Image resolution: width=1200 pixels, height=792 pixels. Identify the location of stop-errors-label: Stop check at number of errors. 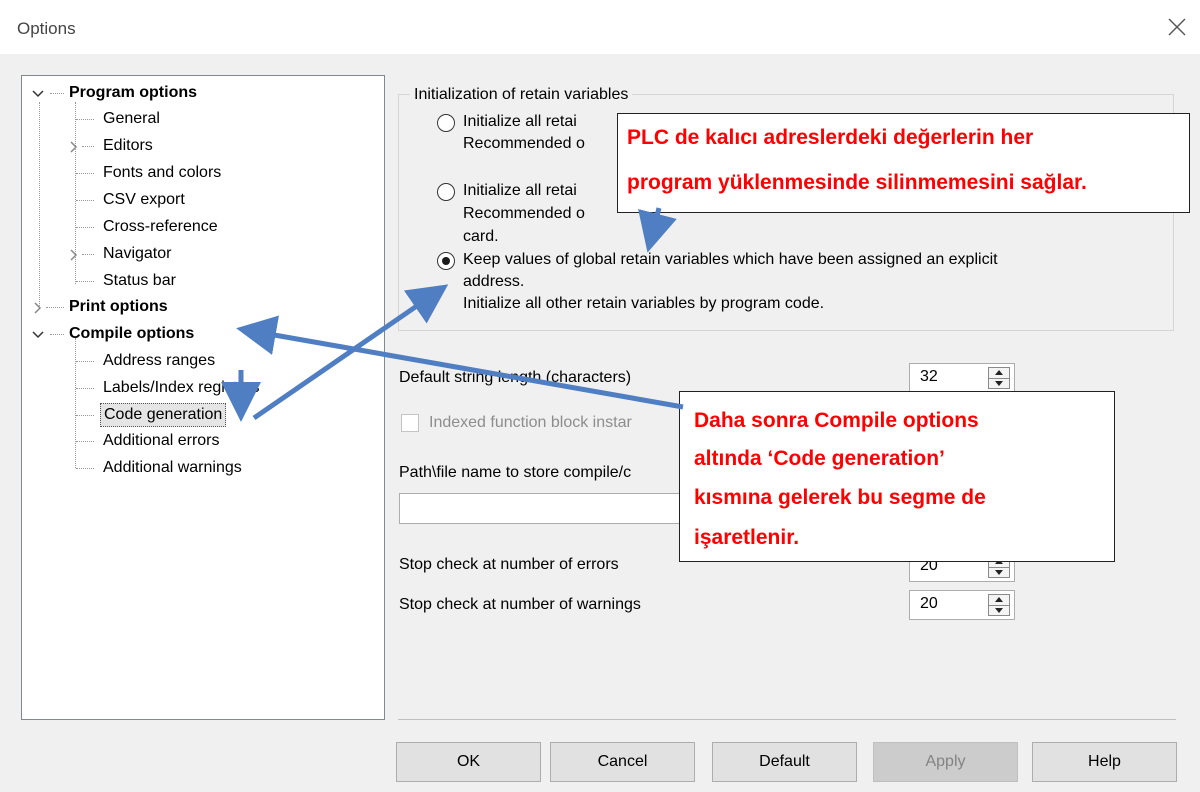
(509, 564).